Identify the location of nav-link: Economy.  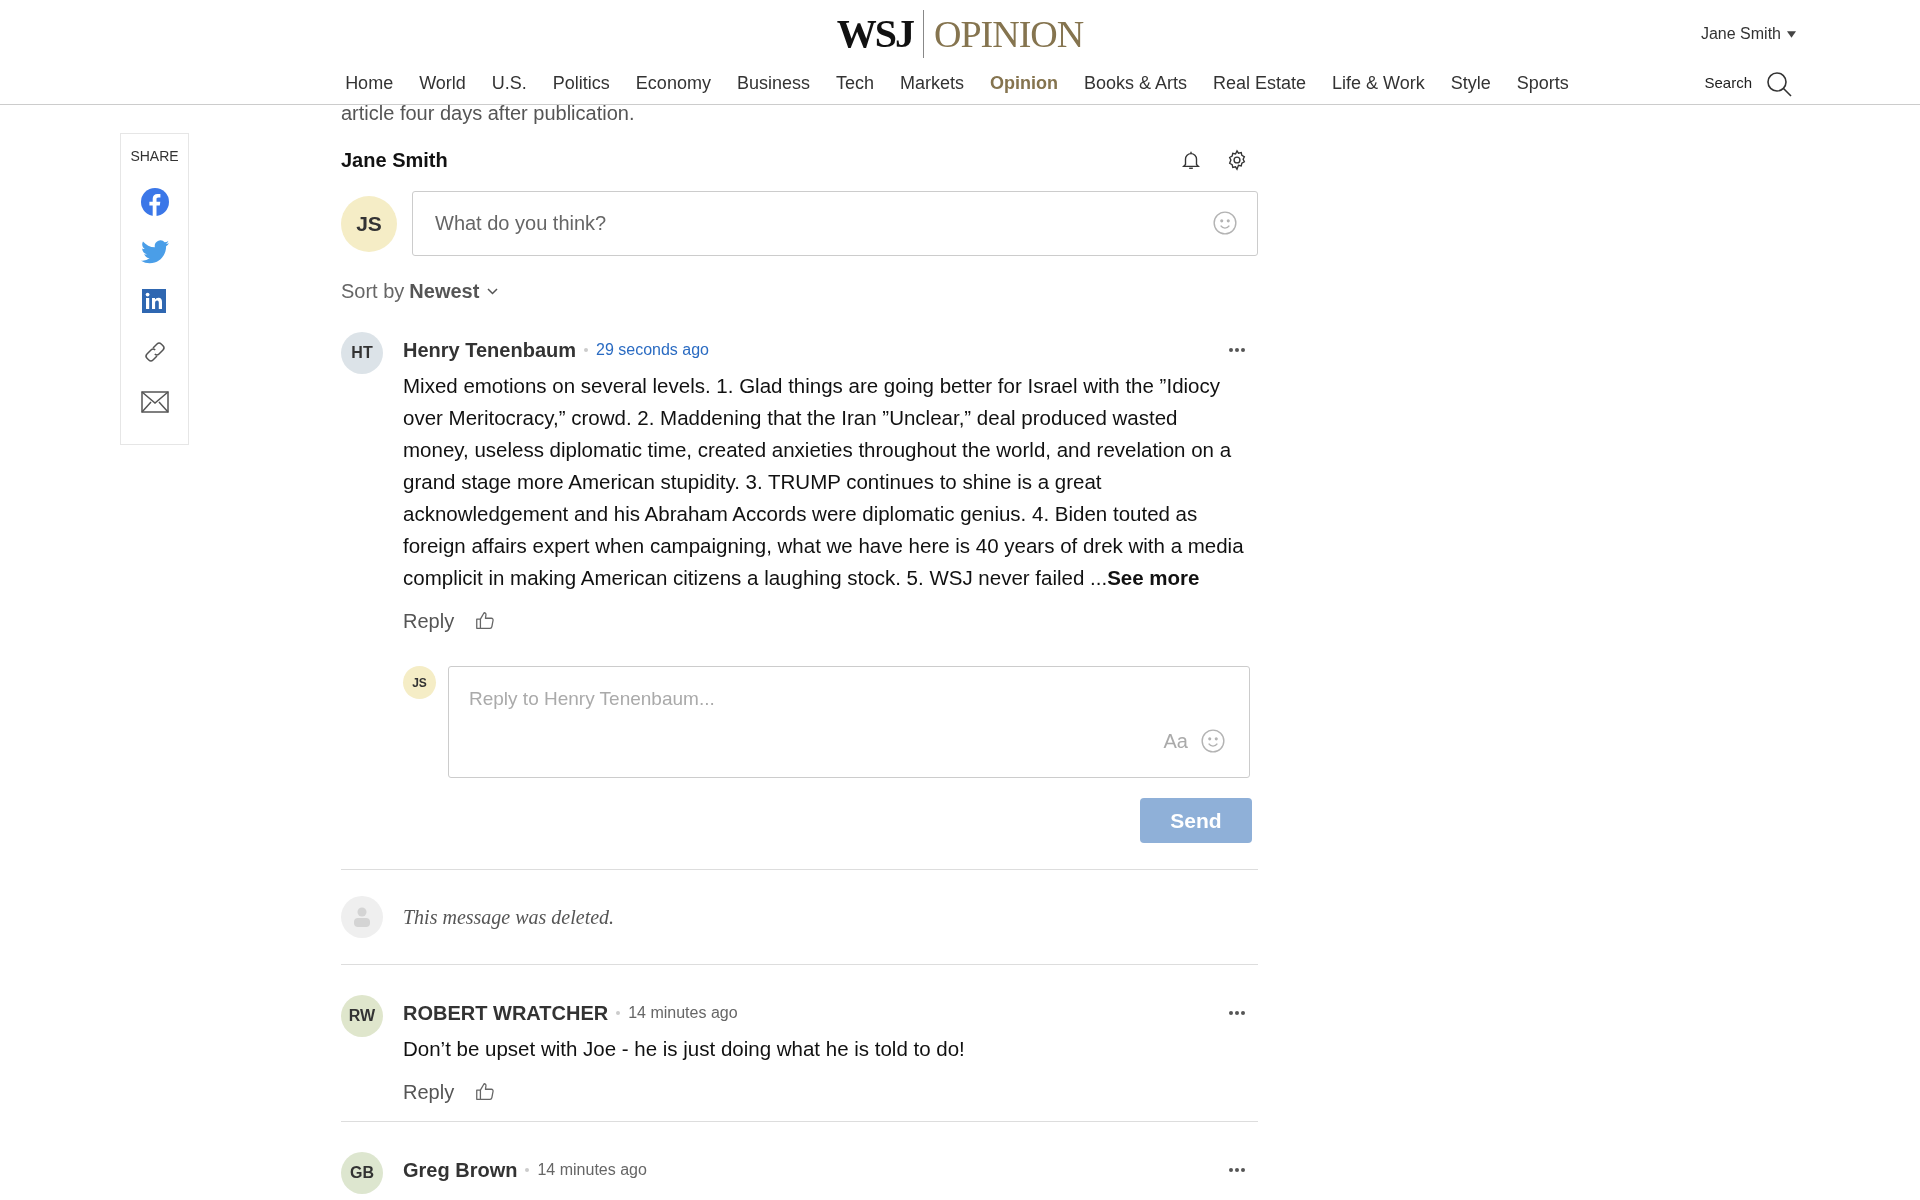
(673, 83).